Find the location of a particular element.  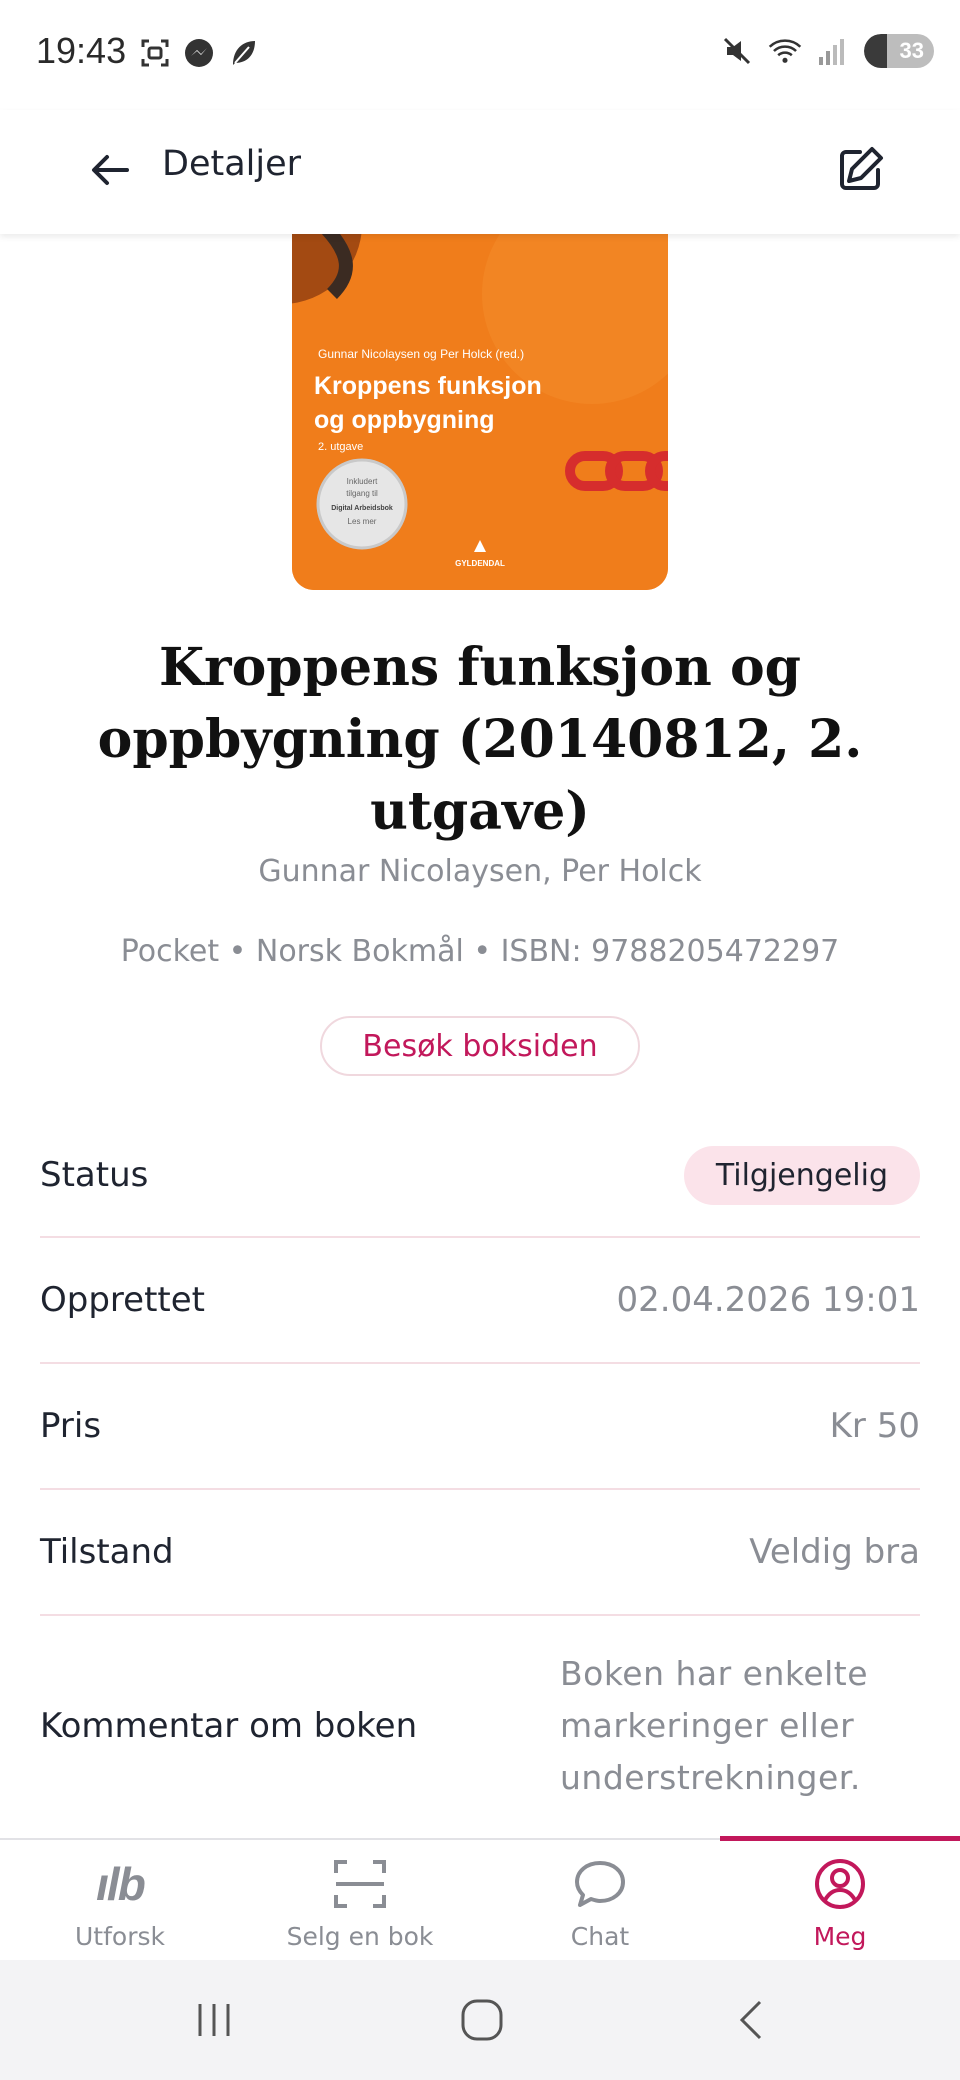

cover-badge-line4: Les mer is located at coordinates (362, 521).